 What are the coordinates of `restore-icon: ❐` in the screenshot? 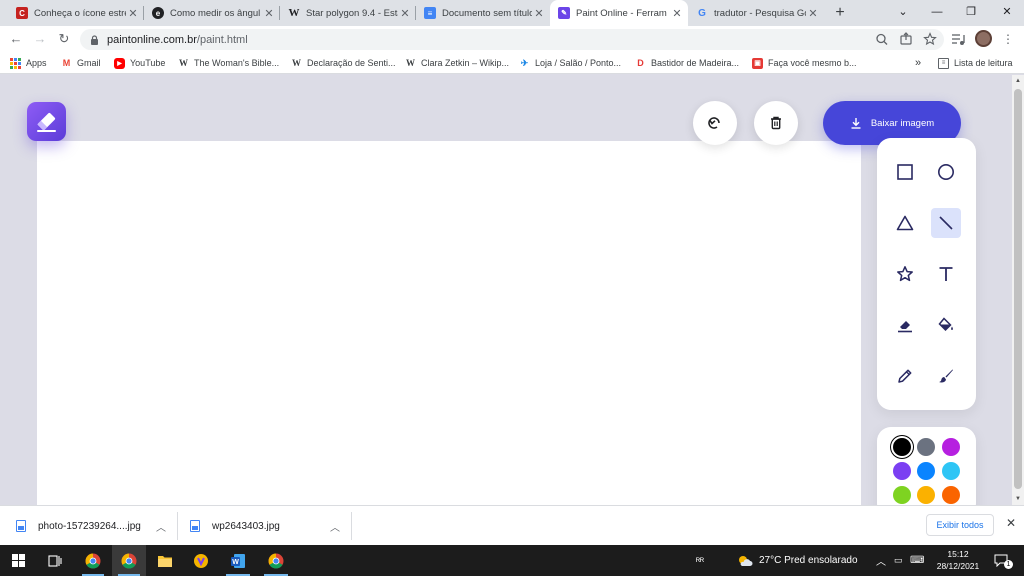 It's located at (971, 13).